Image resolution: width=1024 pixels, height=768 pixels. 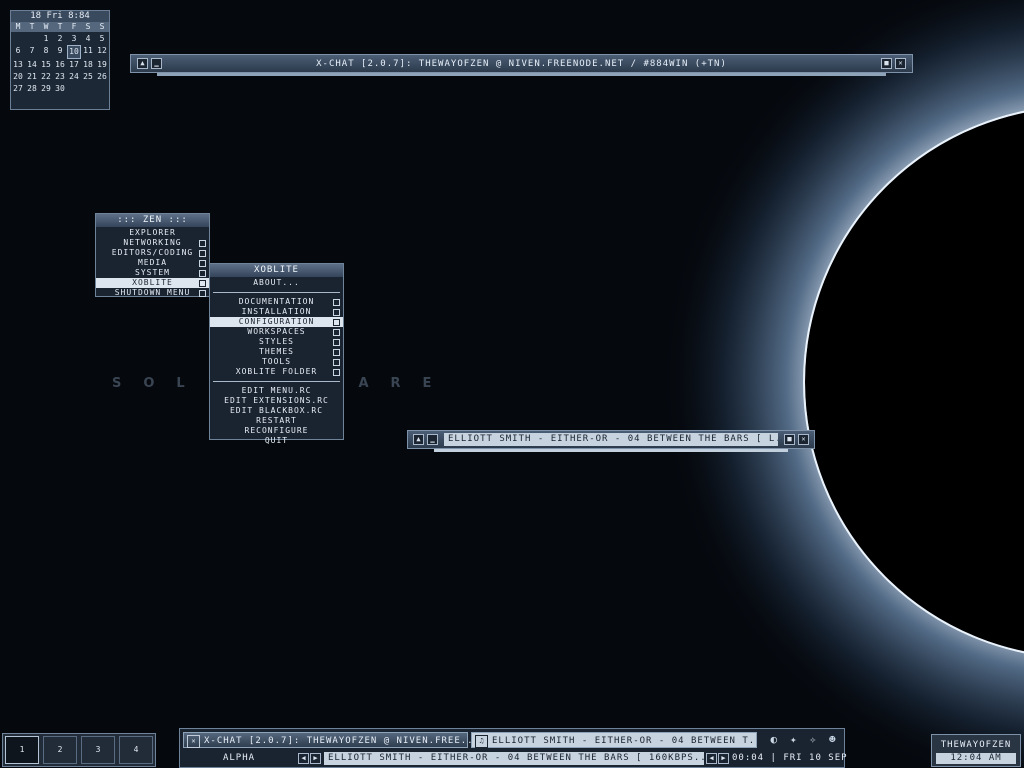 I want to click on calendar-day: 21, so click(x=32, y=77).